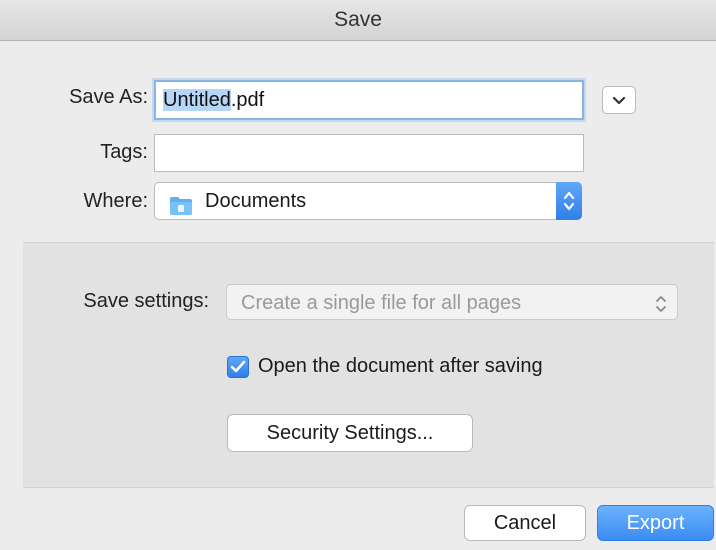 The image size is (716, 550). I want to click on tags-label: Tags:, so click(124, 152).